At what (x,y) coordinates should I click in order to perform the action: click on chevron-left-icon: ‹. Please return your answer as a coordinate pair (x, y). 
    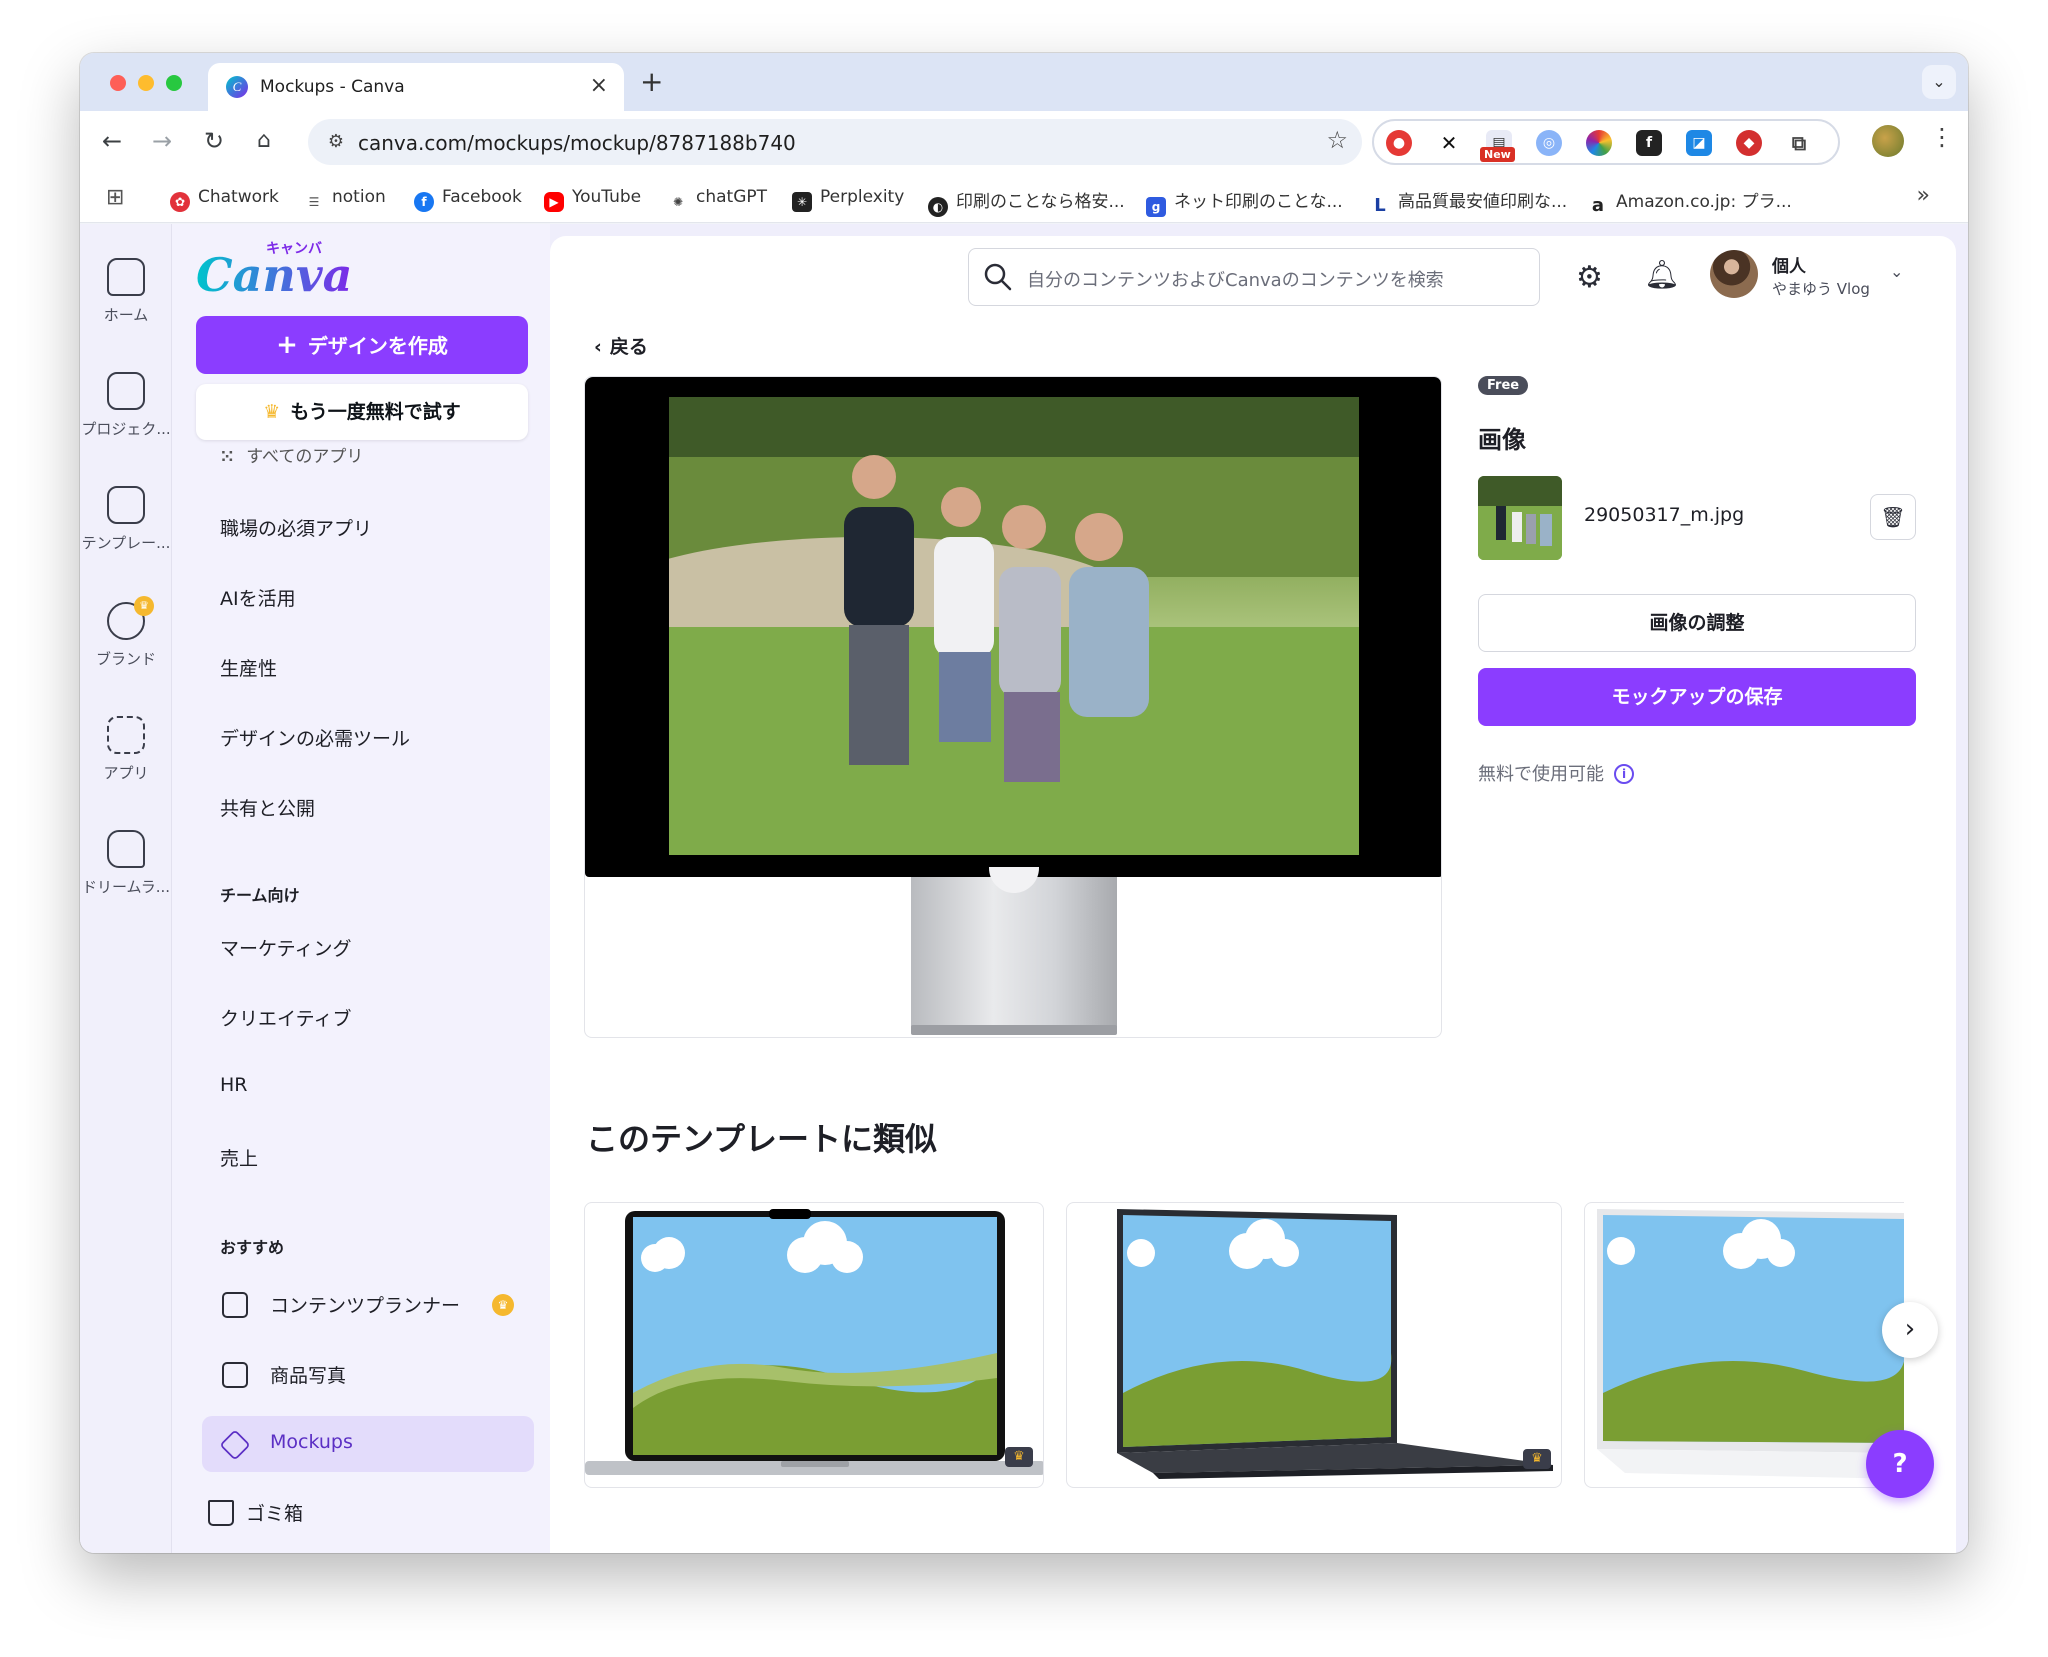
    Looking at the image, I should click on (598, 347).